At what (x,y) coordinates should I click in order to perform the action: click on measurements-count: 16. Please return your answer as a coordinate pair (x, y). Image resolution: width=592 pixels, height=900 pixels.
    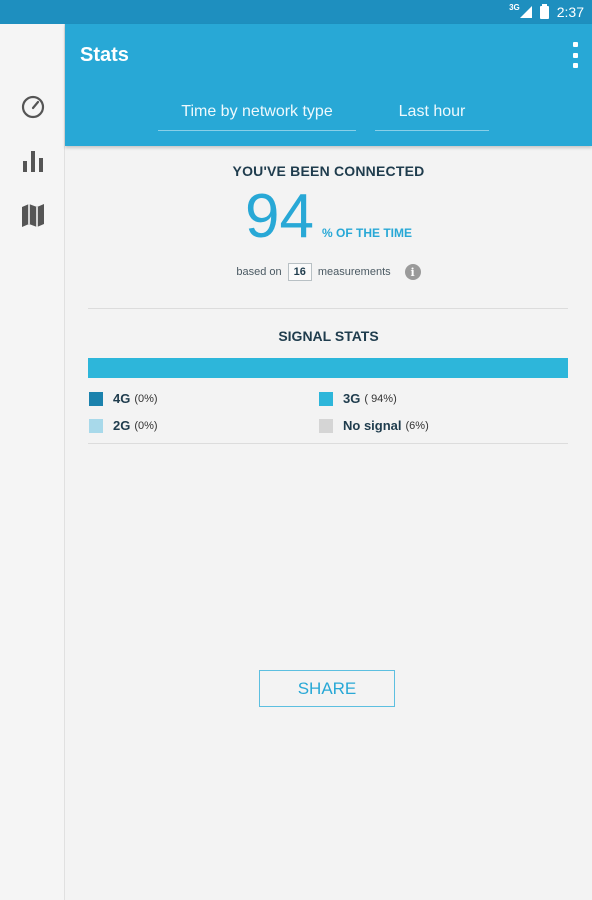
    Looking at the image, I should click on (299, 272).